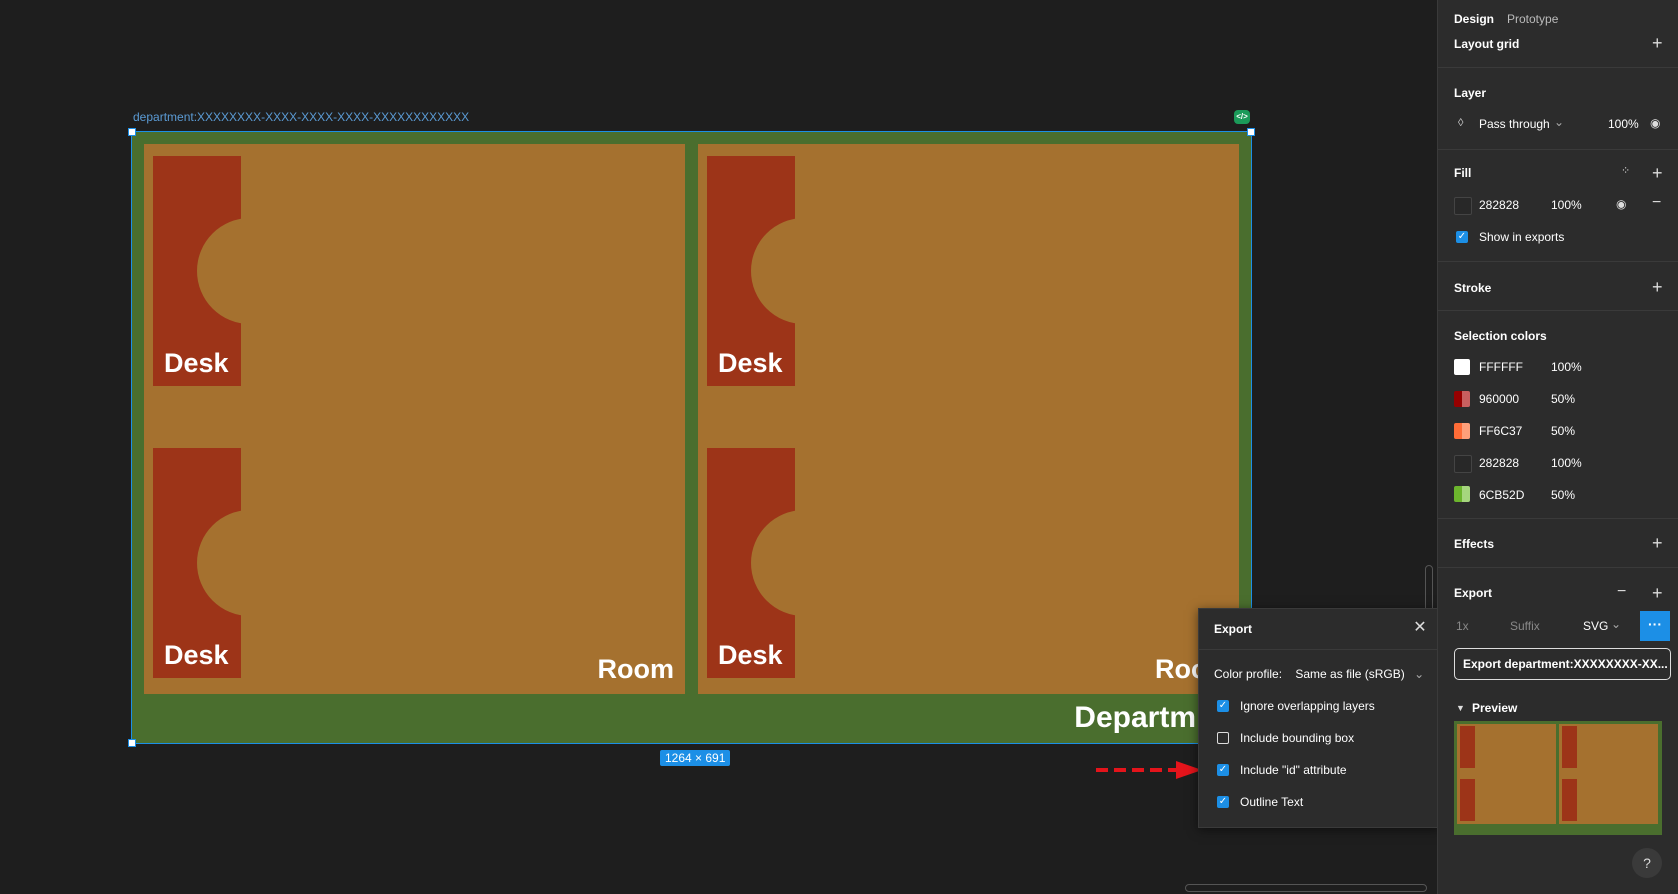  I want to click on layer-title: Layer, so click(1470, 93).